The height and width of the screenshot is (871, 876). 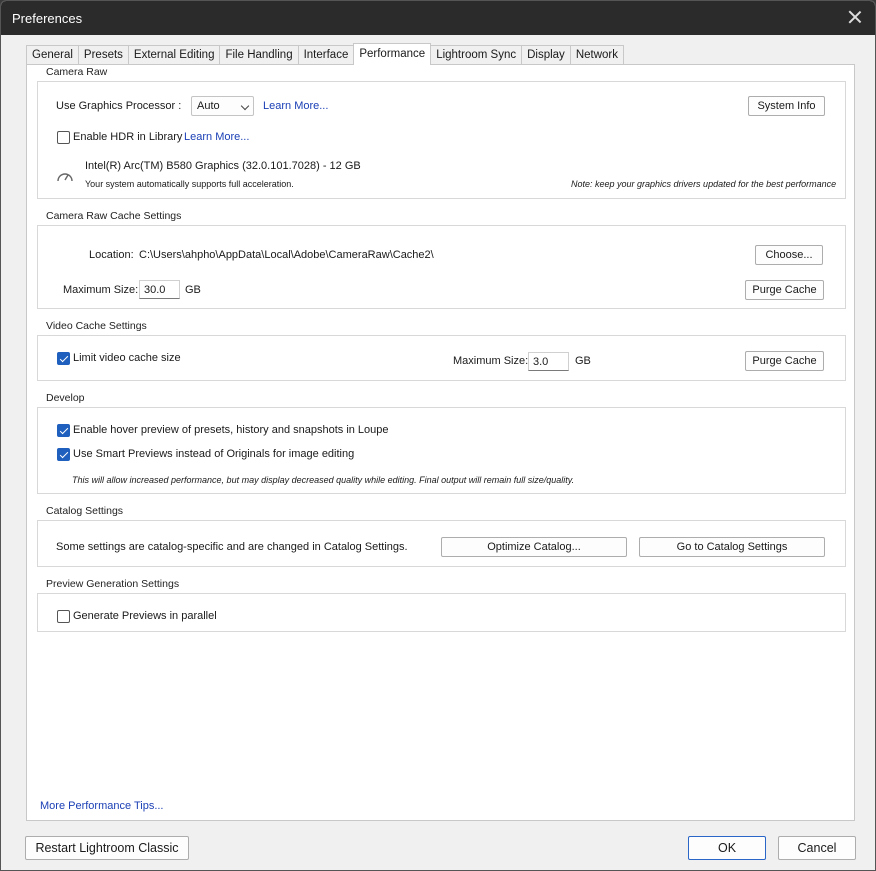 What do you see at coordinates (491, 361) in the screenshot?
I see `video-max-size-label: Maximum Size:` at bounding box center [491, 361].